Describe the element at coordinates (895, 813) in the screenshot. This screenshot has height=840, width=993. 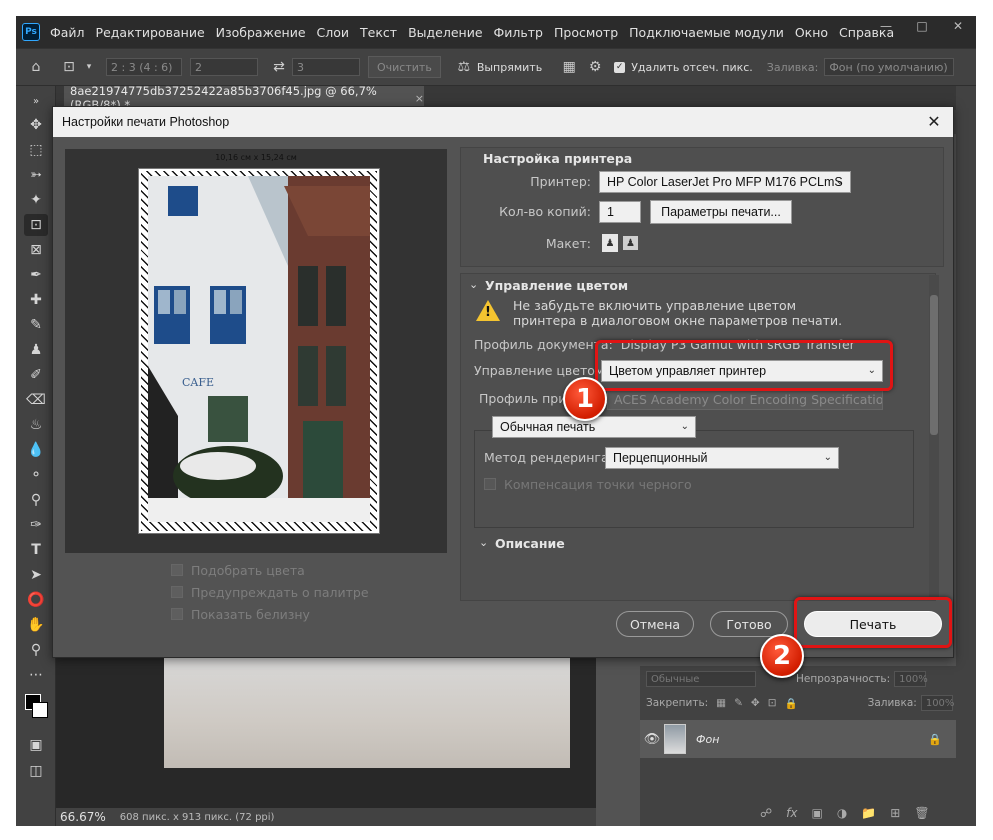
I see `new-layer-icon: ⊞` at that location.